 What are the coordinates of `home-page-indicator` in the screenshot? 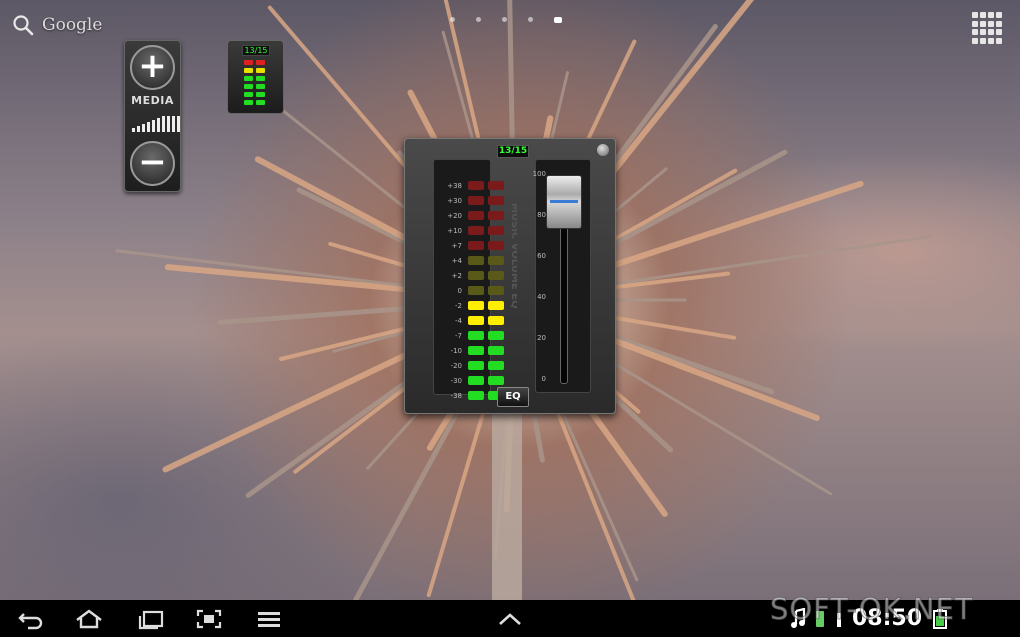 It's located at (506, 20).